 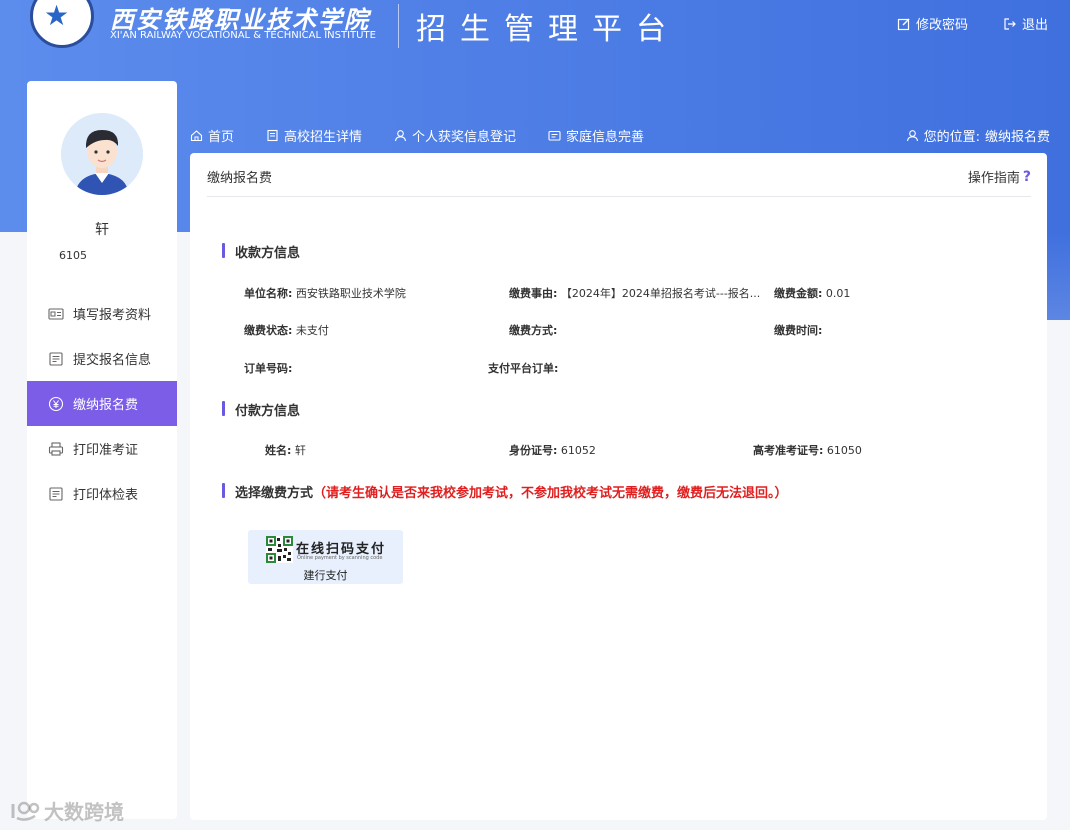 What do you see at coordinates (325, 575) in the screenshot?
I see `pay-button-label: 建行支付` at bounding box center [325, 575].